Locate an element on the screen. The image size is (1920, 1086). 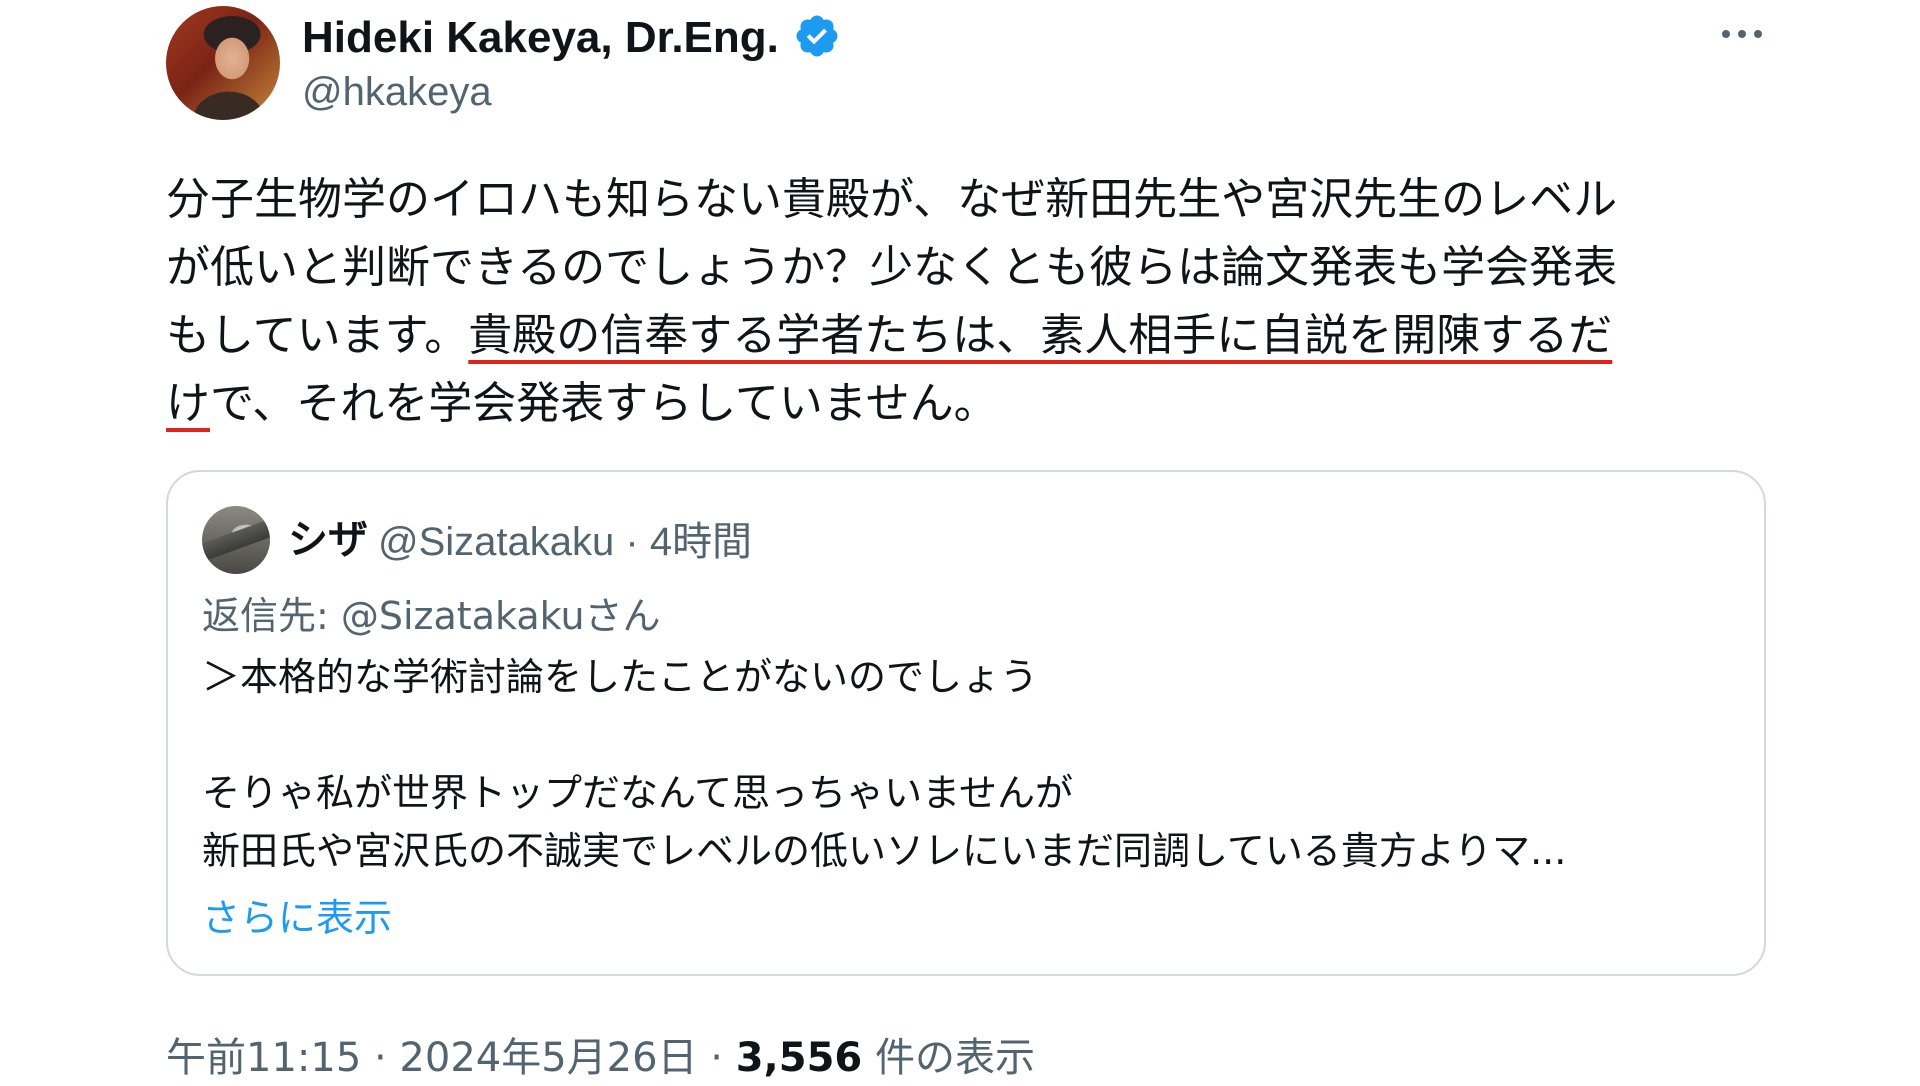
author-display-name: Hideki Kakeya, Dr.Eng. is located at coordinates (540, 38).